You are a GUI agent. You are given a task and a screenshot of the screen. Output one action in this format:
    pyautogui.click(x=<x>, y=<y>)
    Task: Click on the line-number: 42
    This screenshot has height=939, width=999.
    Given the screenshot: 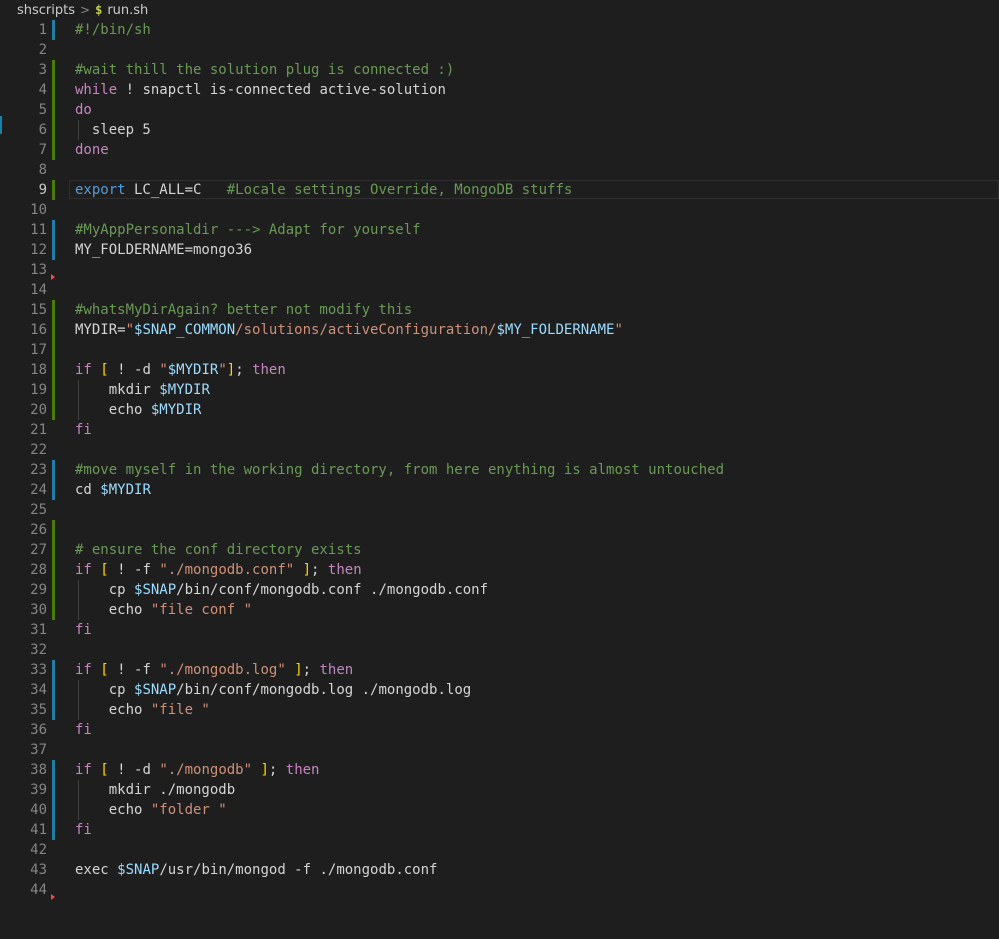 What is the action you would take?
    pyautogui.click(x=23, y=850)
    